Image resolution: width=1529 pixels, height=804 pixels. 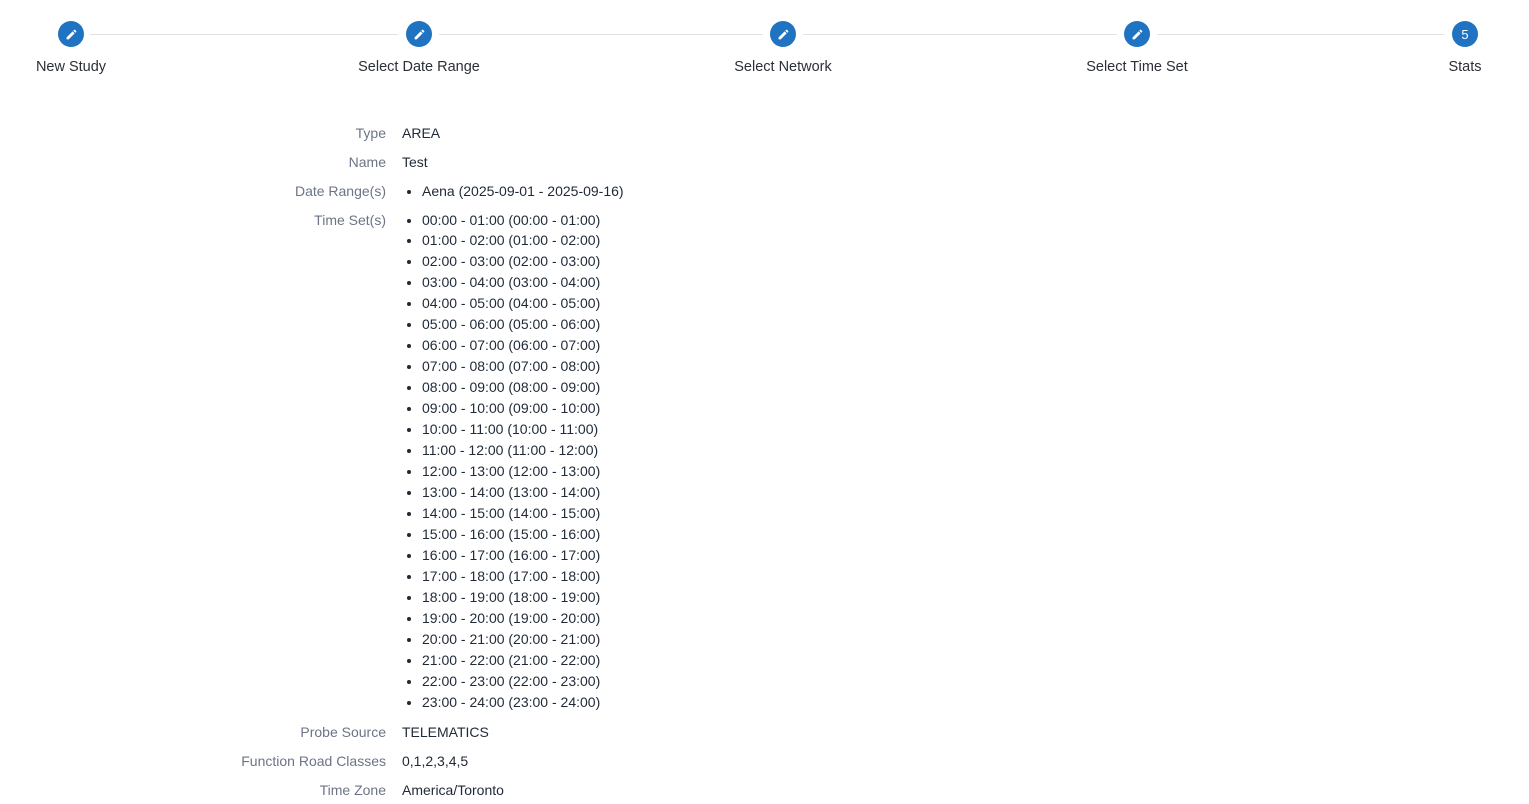 I want to click on step-new-study: New Study, so click(x=85, y=48).